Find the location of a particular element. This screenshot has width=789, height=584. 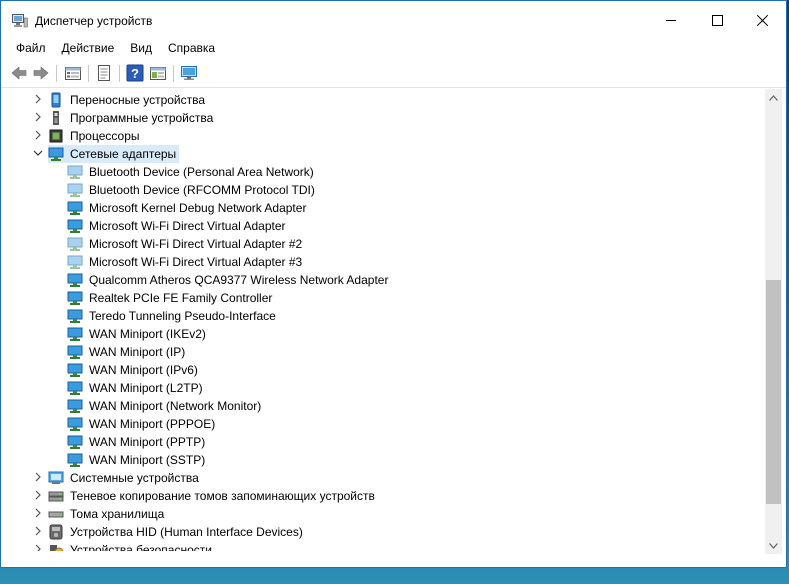

toolbar: ? is located at coordinates (393, 74).